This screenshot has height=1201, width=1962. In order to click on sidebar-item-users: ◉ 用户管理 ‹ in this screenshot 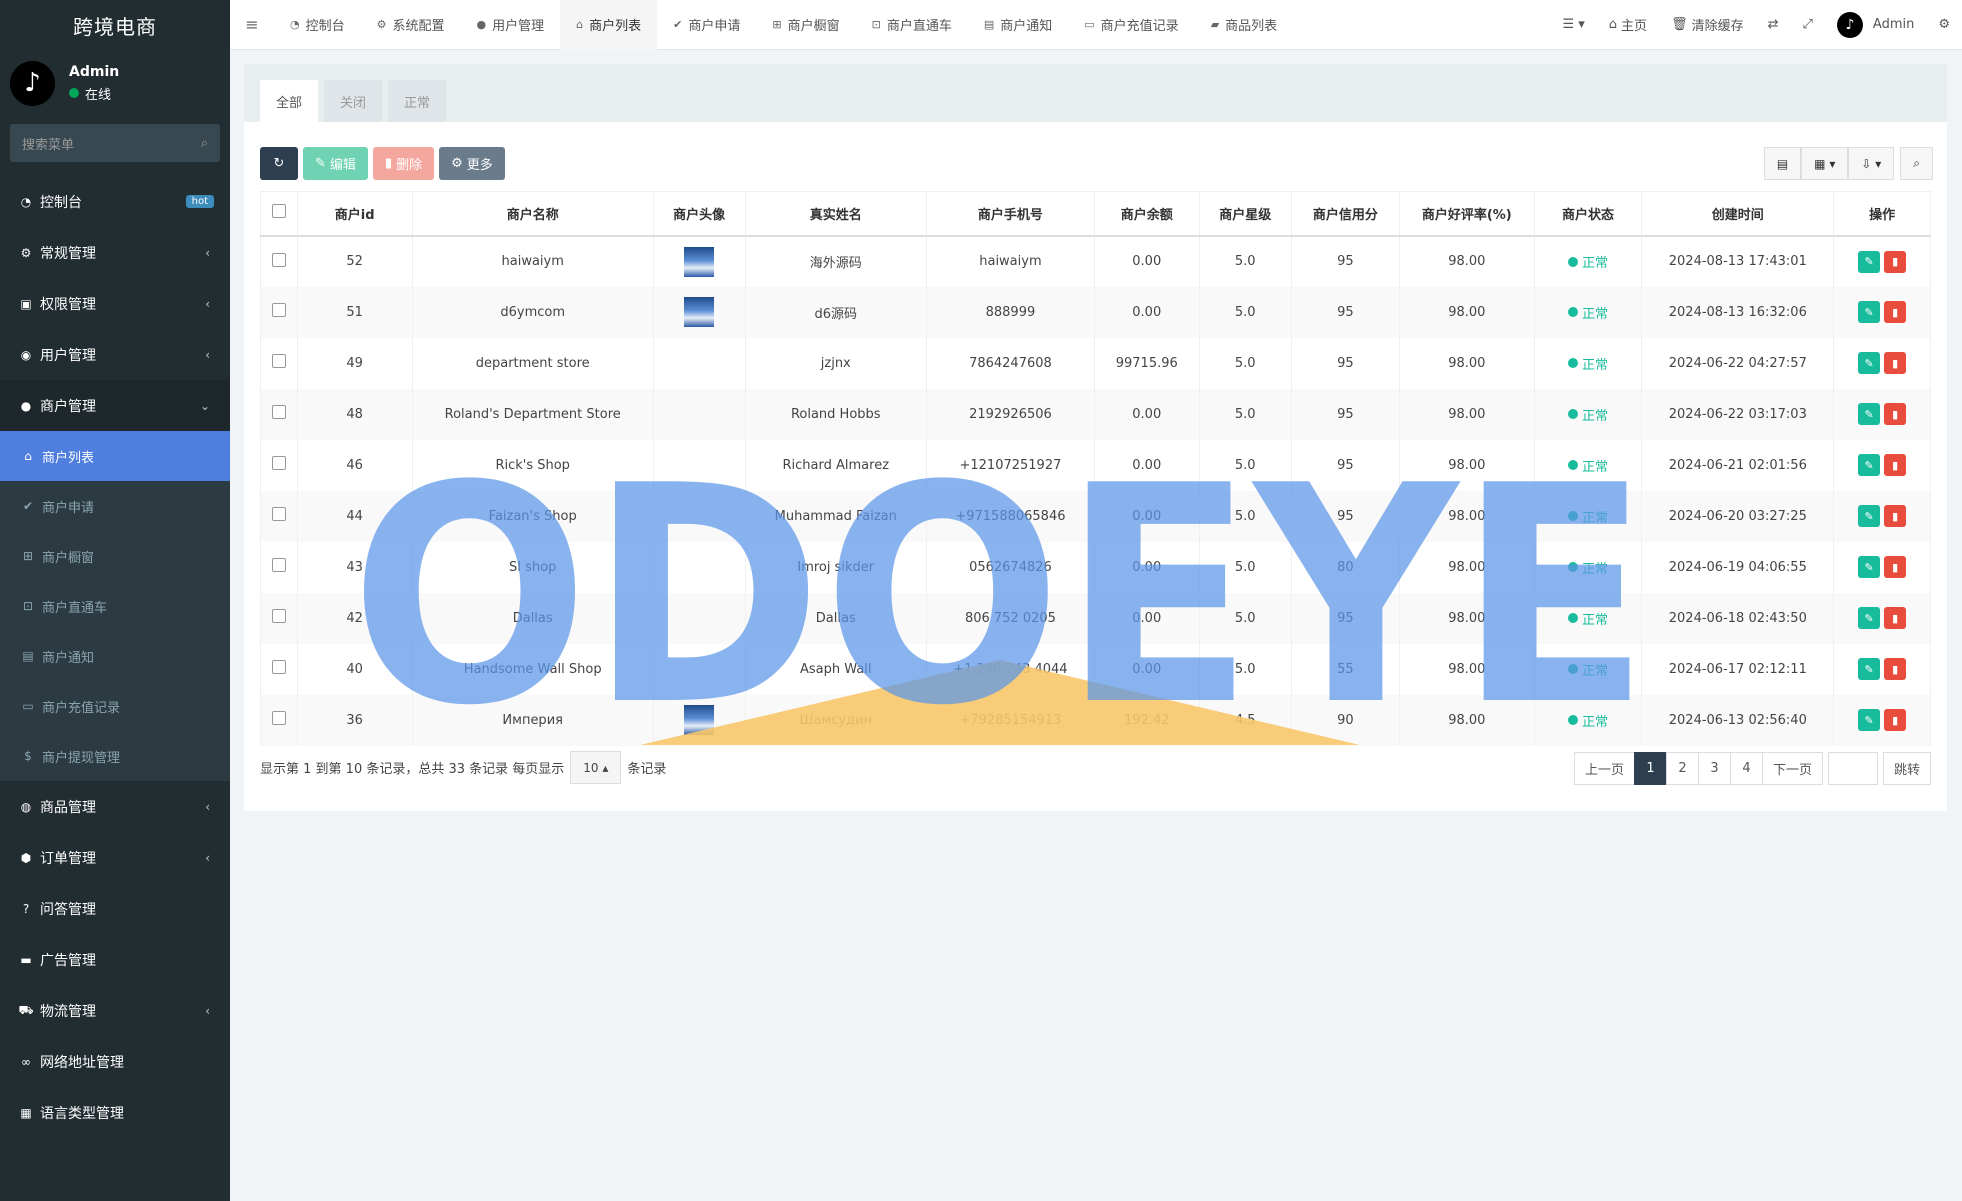, I will do `click(115, 354)`.